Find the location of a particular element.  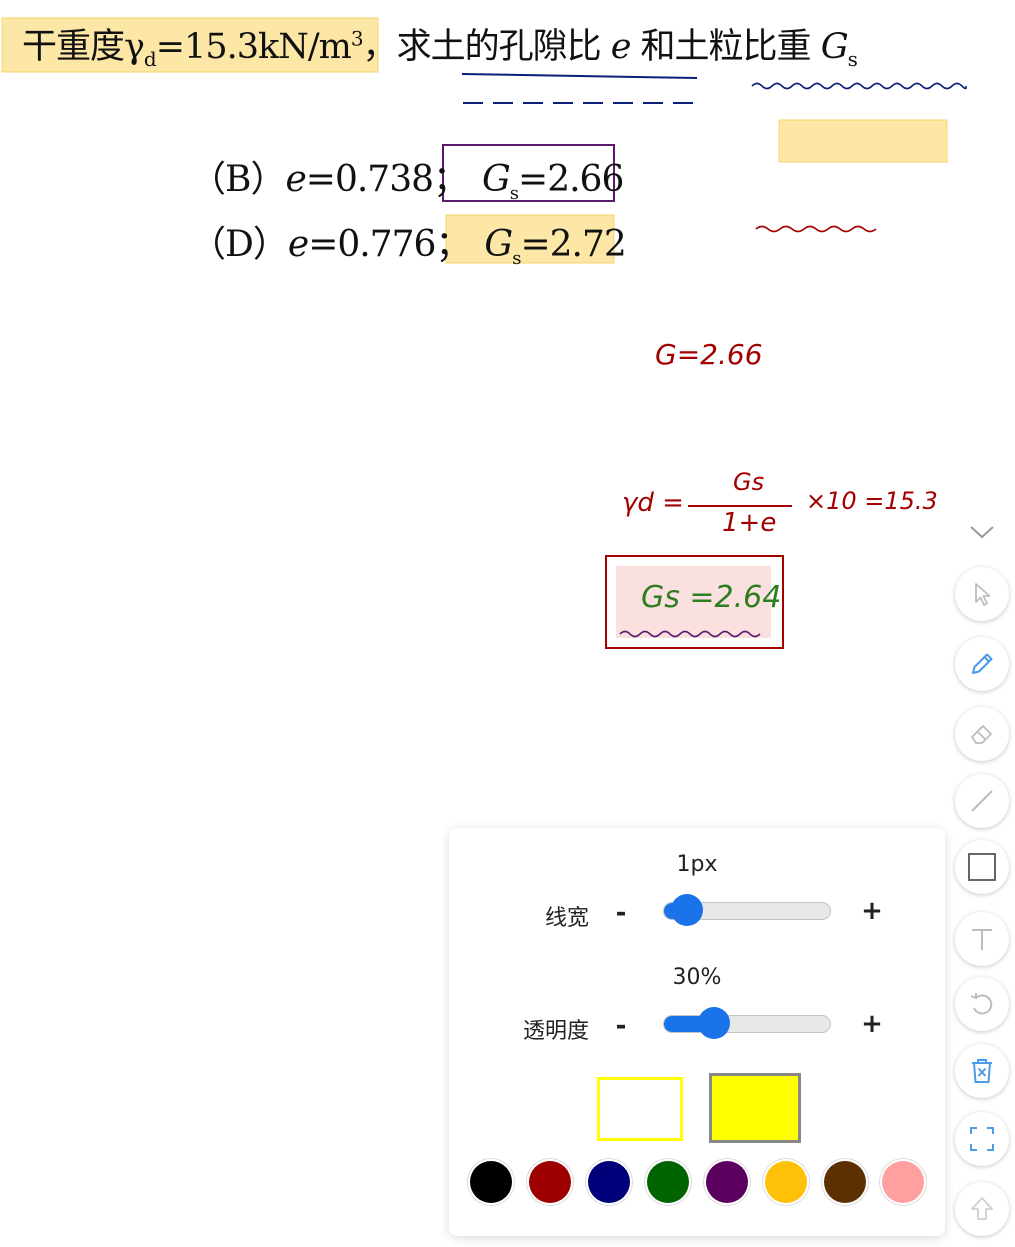

line-width-increase-button: + is located at coordinates (872, 911).